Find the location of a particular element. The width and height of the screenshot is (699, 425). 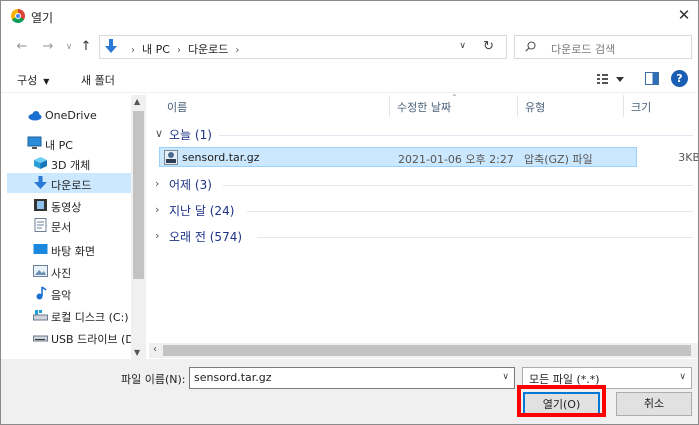

command-toolbar: 구성 ▼ 새 폴더 ? is located at coordinates (349, 79).